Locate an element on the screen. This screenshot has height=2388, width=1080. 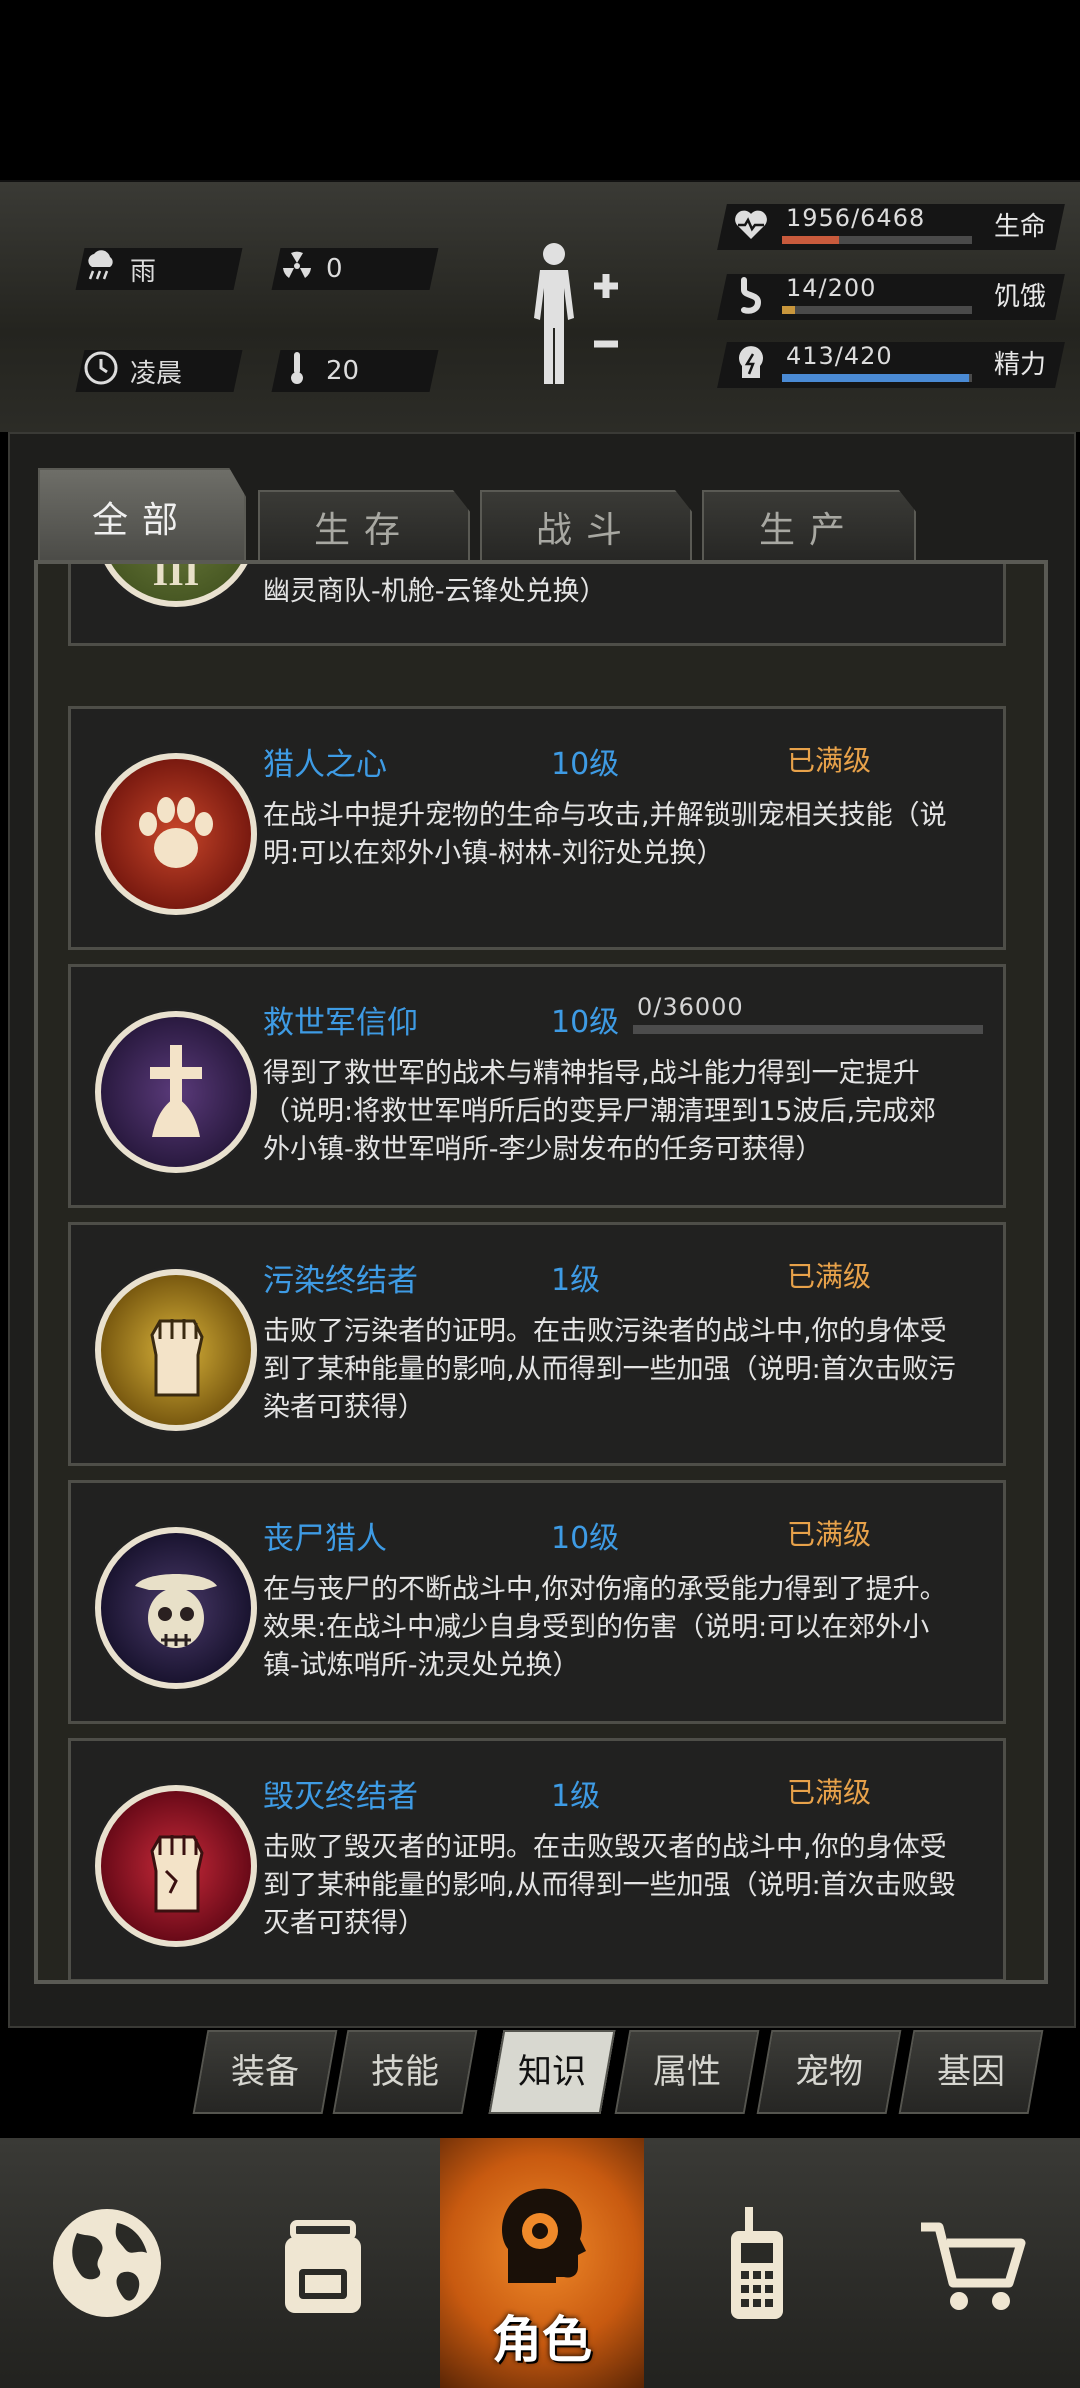
rain-cloud-icon is located at coordinates (101, 269).